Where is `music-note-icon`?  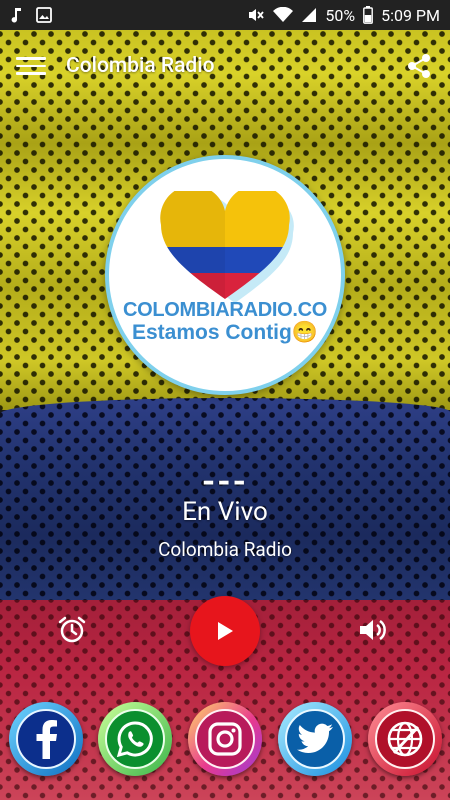
music-note-icon is located at coordinates (17, 15).